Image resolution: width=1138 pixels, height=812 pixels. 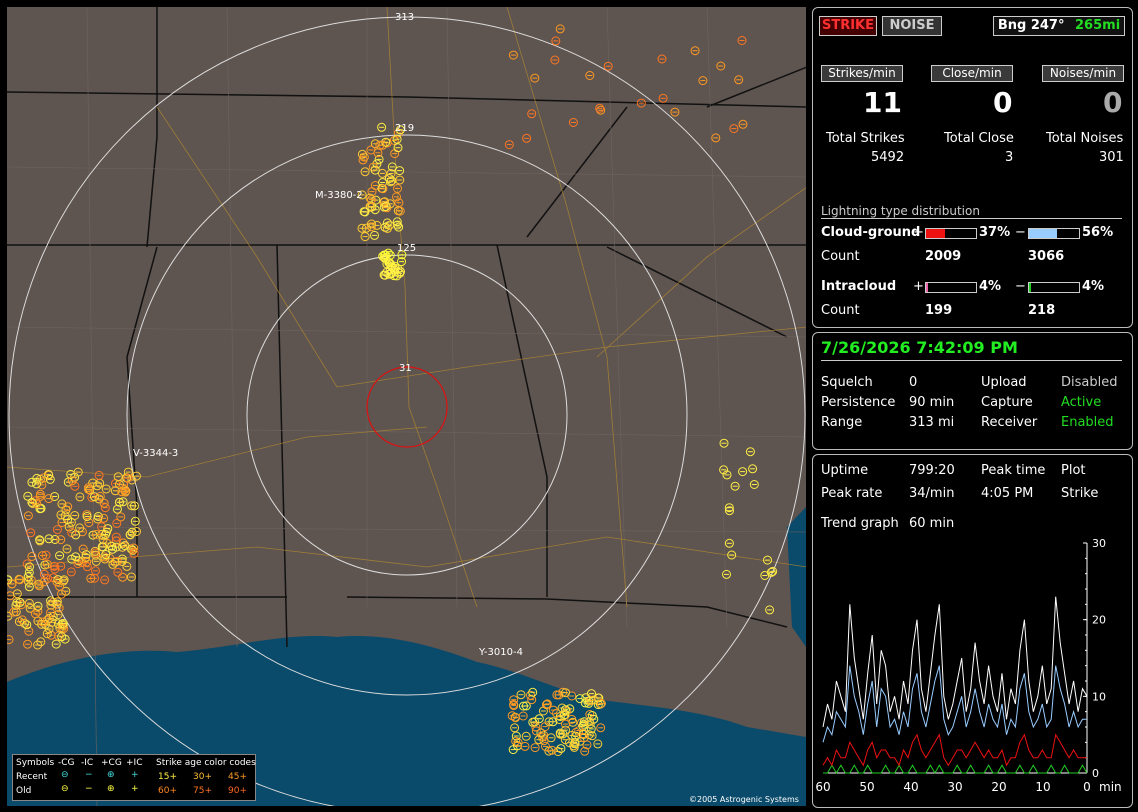 What do you see at coordinates (1020, 232) in the screenshot?
I see `cg-minus-sign: −` at bounding box center [1020, 232].